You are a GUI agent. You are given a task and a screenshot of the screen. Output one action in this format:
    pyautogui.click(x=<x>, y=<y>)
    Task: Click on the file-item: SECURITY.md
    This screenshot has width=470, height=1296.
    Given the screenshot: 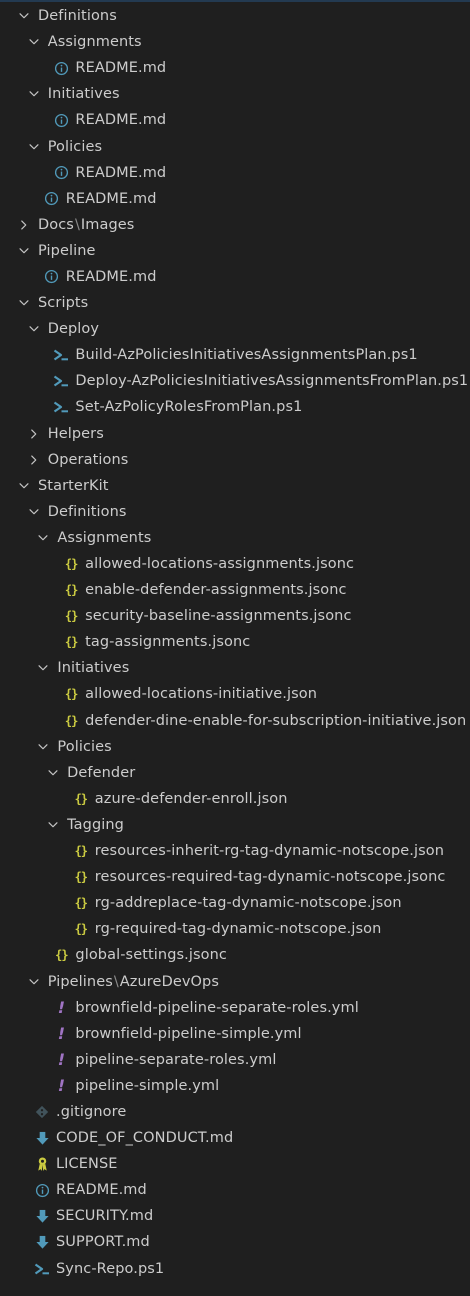 What is the action you would take?
    pyautogui.click(x=235, y=1216)
    